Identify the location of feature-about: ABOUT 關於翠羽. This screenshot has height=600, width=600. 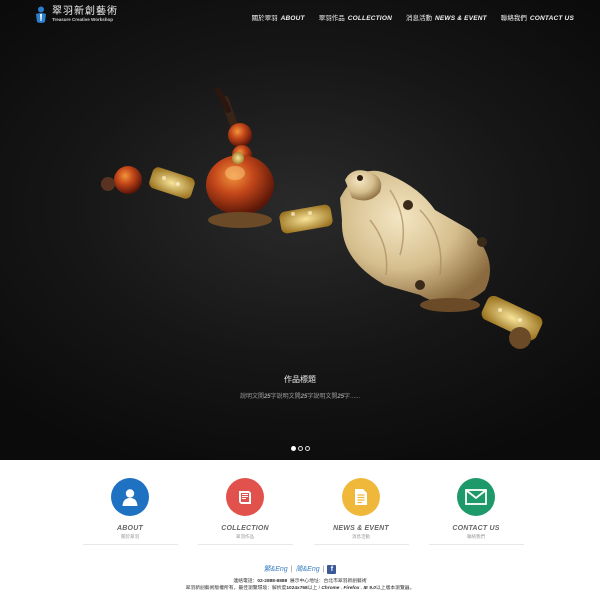
(130, 511).